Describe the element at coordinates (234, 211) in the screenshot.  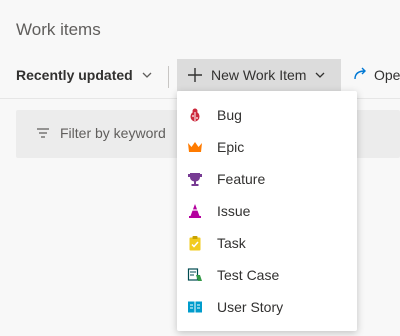
I see `menu-item-label: Issue` at that location.